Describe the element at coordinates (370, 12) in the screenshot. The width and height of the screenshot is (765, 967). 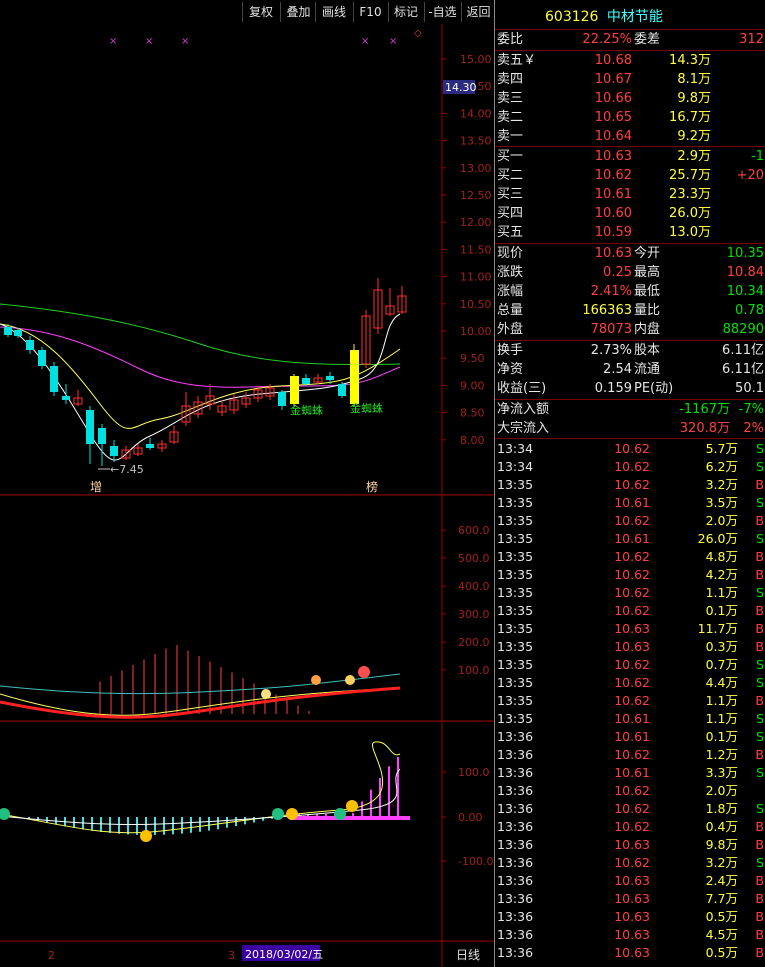
I see `toolbar-button-3: F10` at that location.